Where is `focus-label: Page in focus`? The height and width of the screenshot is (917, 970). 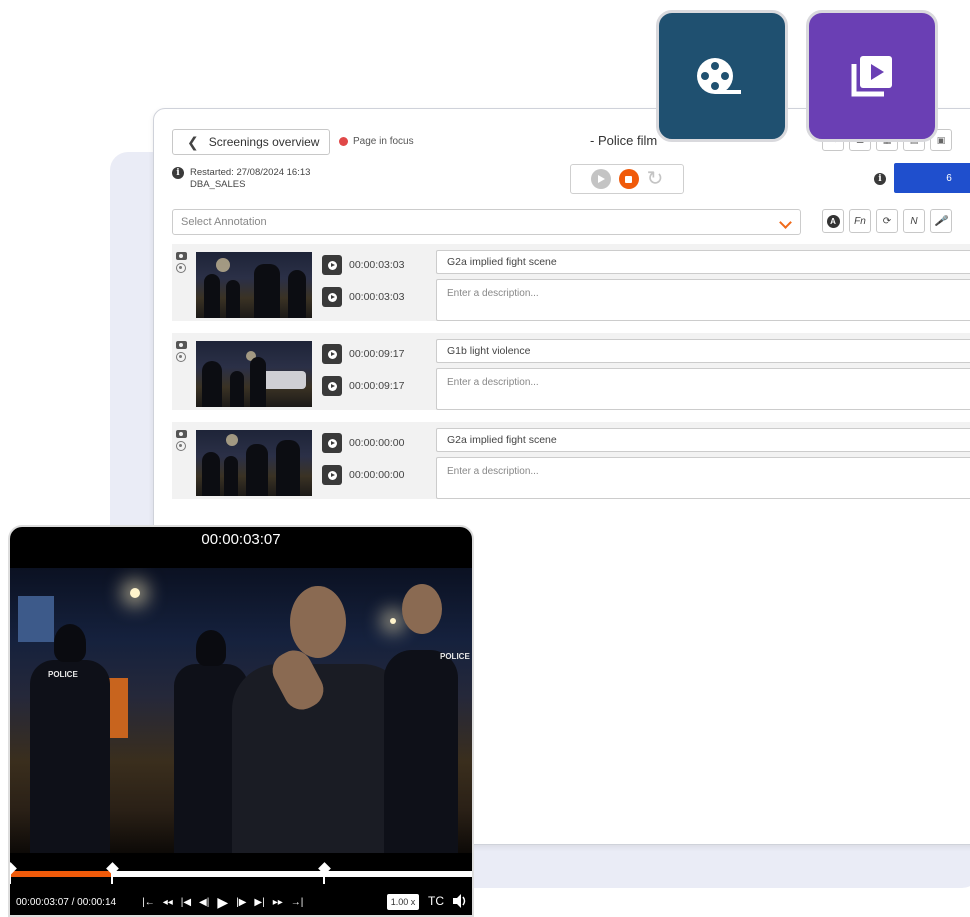
focus-label: Page in focus is located at coordinates (383, 141).